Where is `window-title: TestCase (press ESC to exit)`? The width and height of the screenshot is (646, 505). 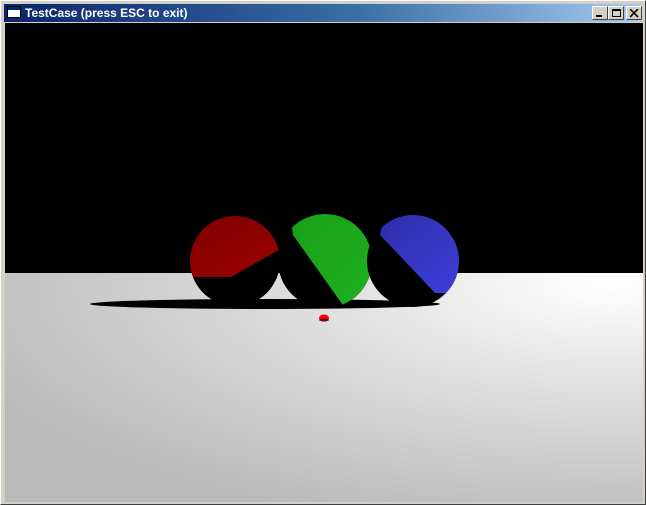 window-title: TestCase (press ESC to exit) is located at coordinates (106, 13).